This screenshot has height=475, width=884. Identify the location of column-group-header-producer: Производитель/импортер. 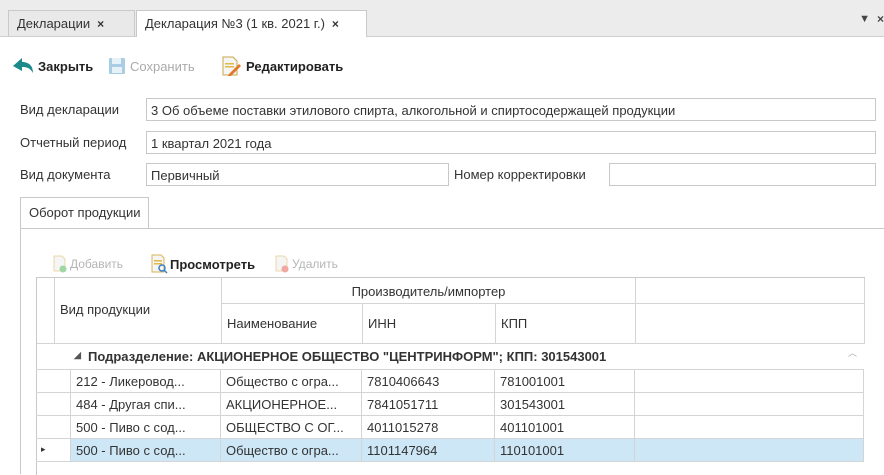
(429, 291).